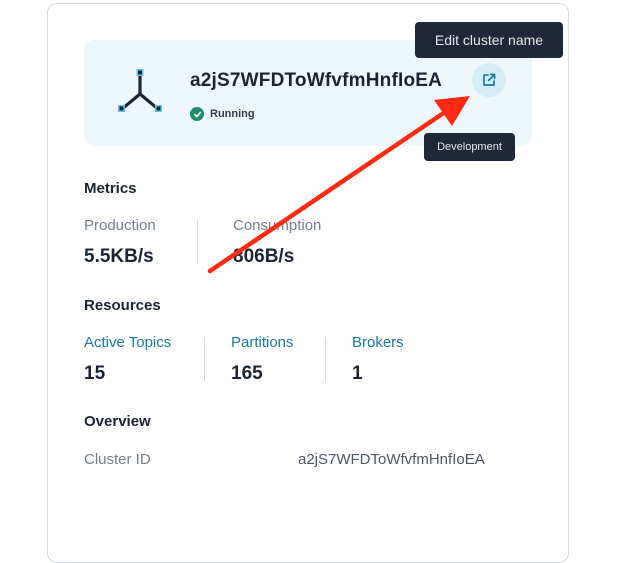  I want to click on resources-title: Resources, so click(122, 305).